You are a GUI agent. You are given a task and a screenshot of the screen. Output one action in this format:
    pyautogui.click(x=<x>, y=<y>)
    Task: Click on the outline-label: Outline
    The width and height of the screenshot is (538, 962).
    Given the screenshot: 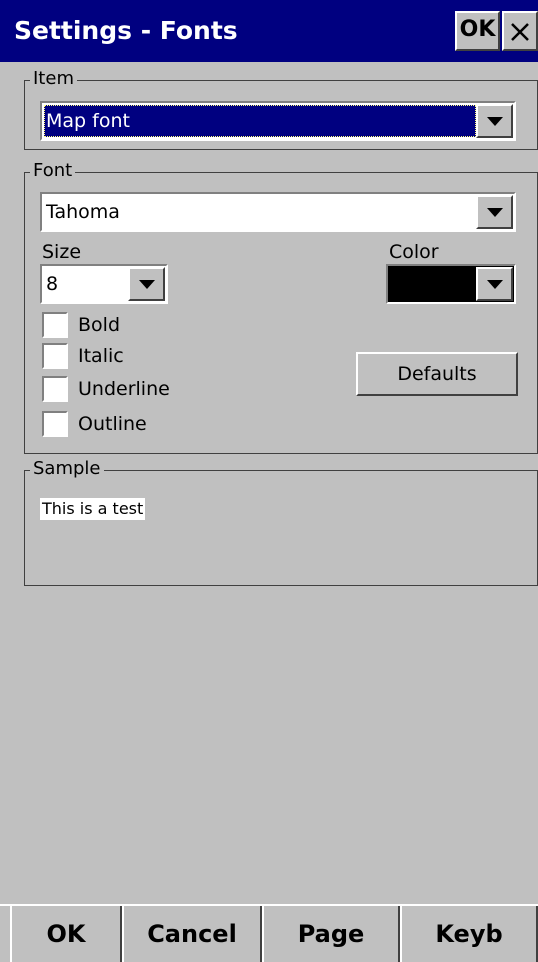 What is the action you would take?
    pyautogui.click(x=112, y=424)
    